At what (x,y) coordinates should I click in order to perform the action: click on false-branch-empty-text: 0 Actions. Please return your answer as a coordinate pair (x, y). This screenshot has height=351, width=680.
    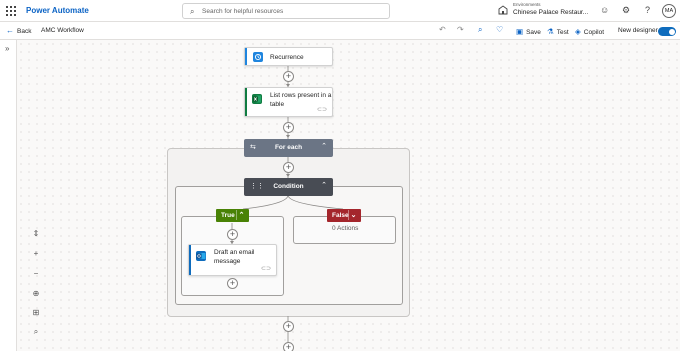
    Looking at the image, I should click on (345, 228).